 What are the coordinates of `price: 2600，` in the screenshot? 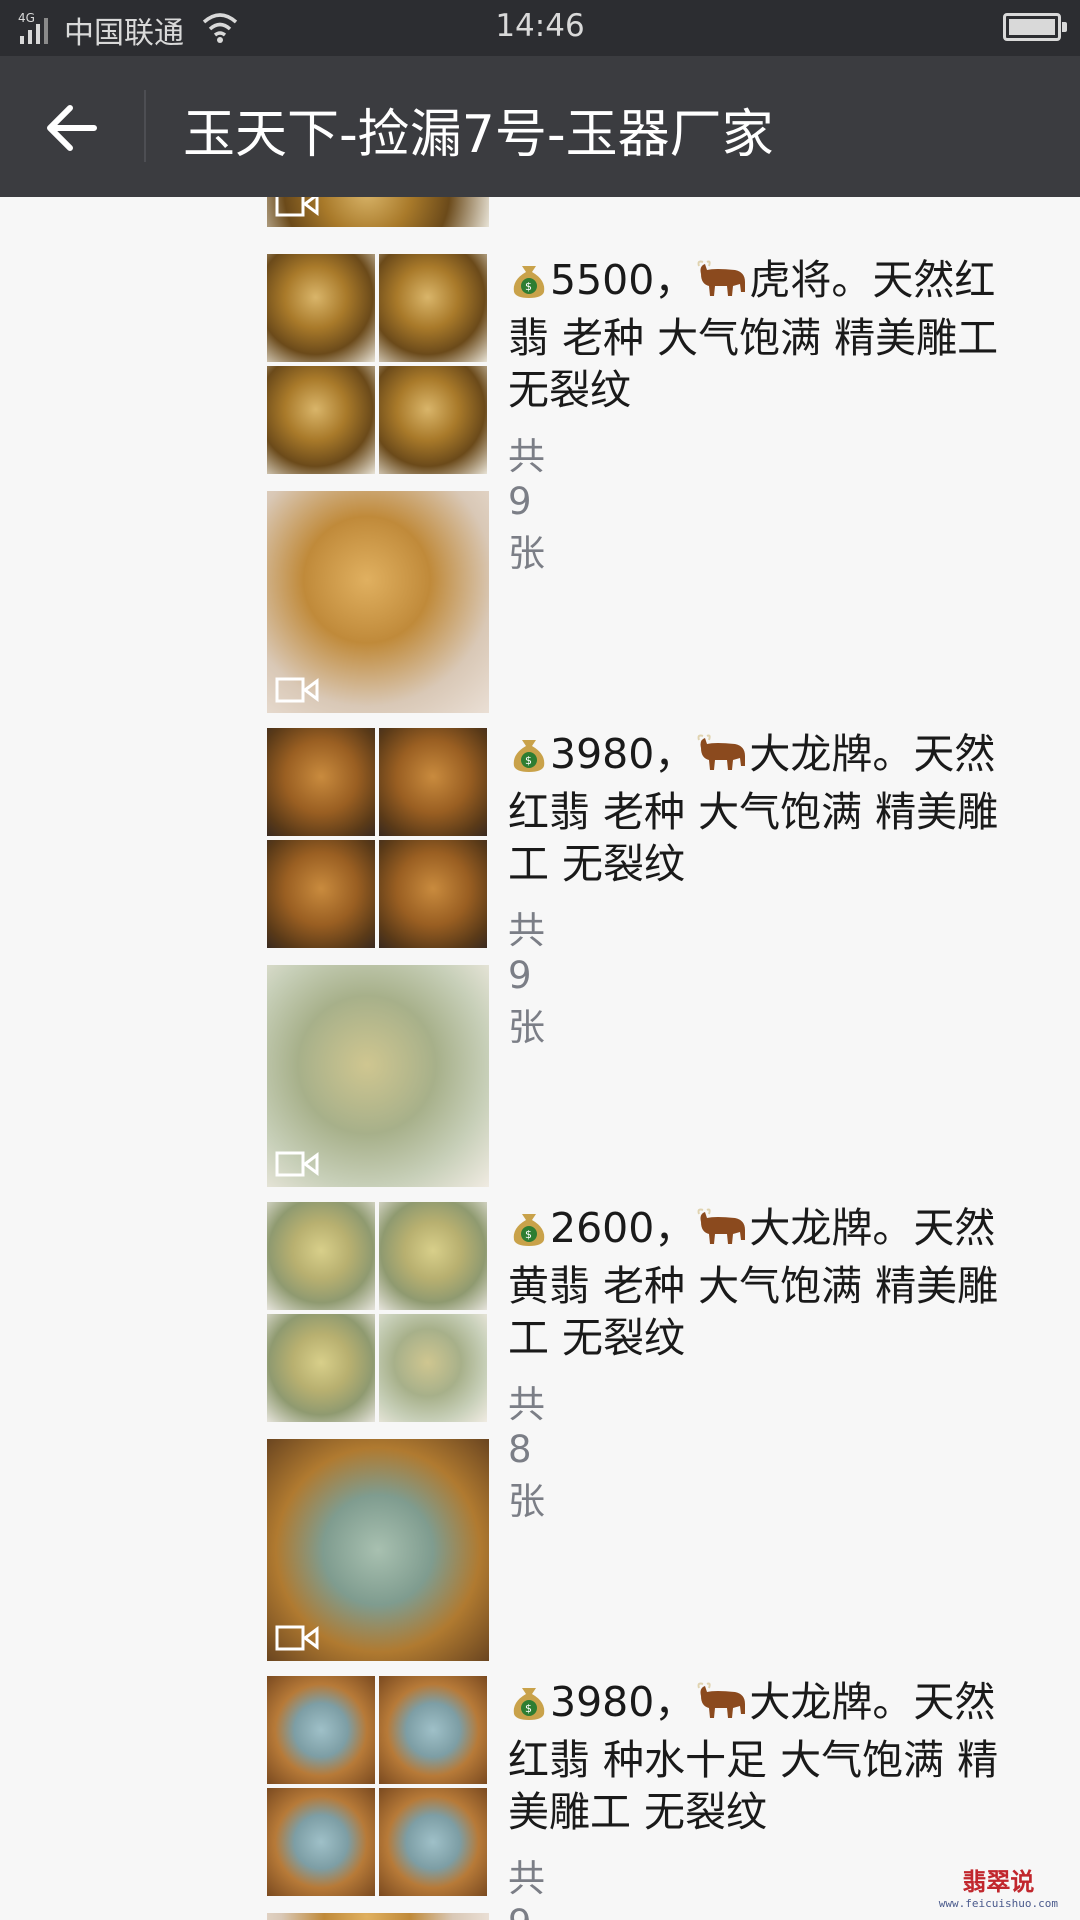 It's located at (623, 1228).